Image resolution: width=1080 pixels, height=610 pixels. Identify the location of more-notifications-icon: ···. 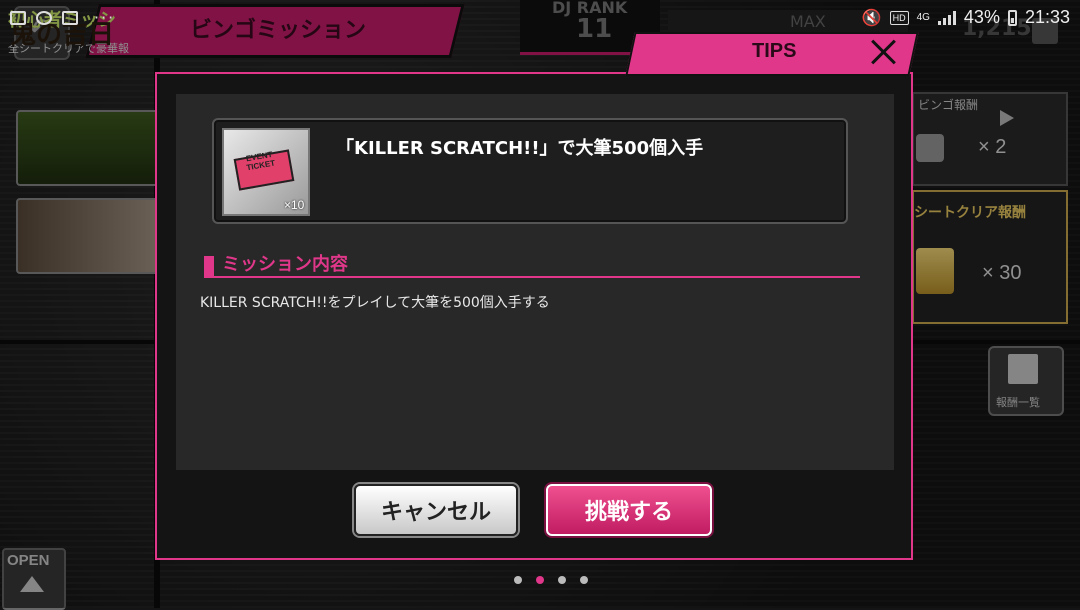
(105, 17).